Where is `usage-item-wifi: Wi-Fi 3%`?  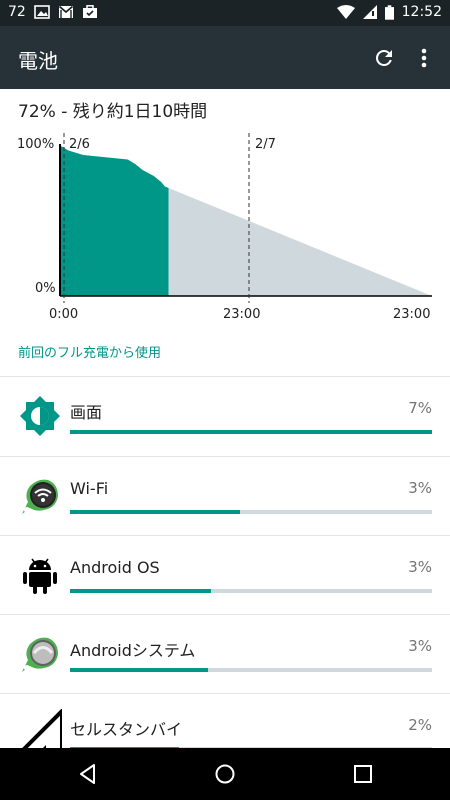 usage-item-wifi: Wi-Fi 3% is located at coordinates (225, 497).